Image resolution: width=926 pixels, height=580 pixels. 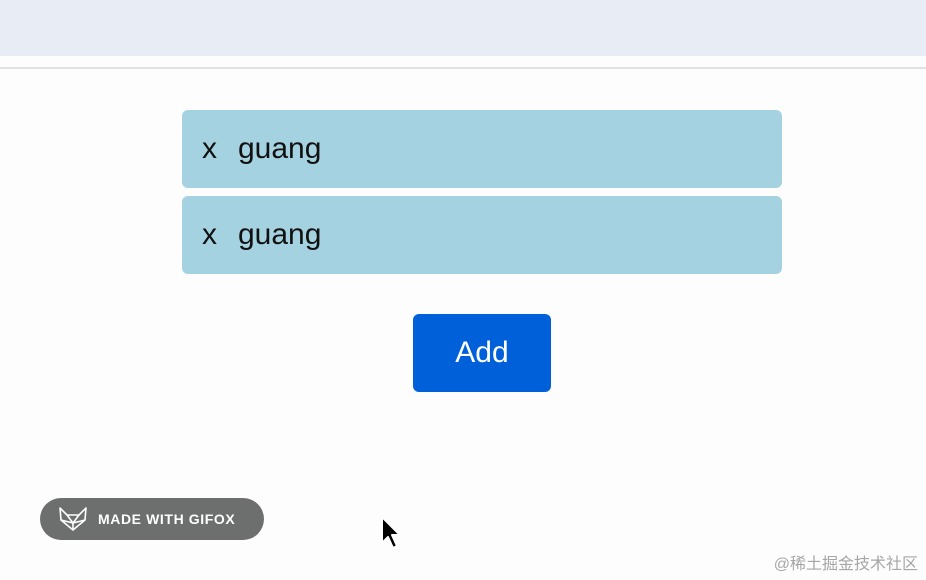 What do you see at coordinates (463, 28) in the screenshot?
I see `top-bar` at bounding box center [463, 28].